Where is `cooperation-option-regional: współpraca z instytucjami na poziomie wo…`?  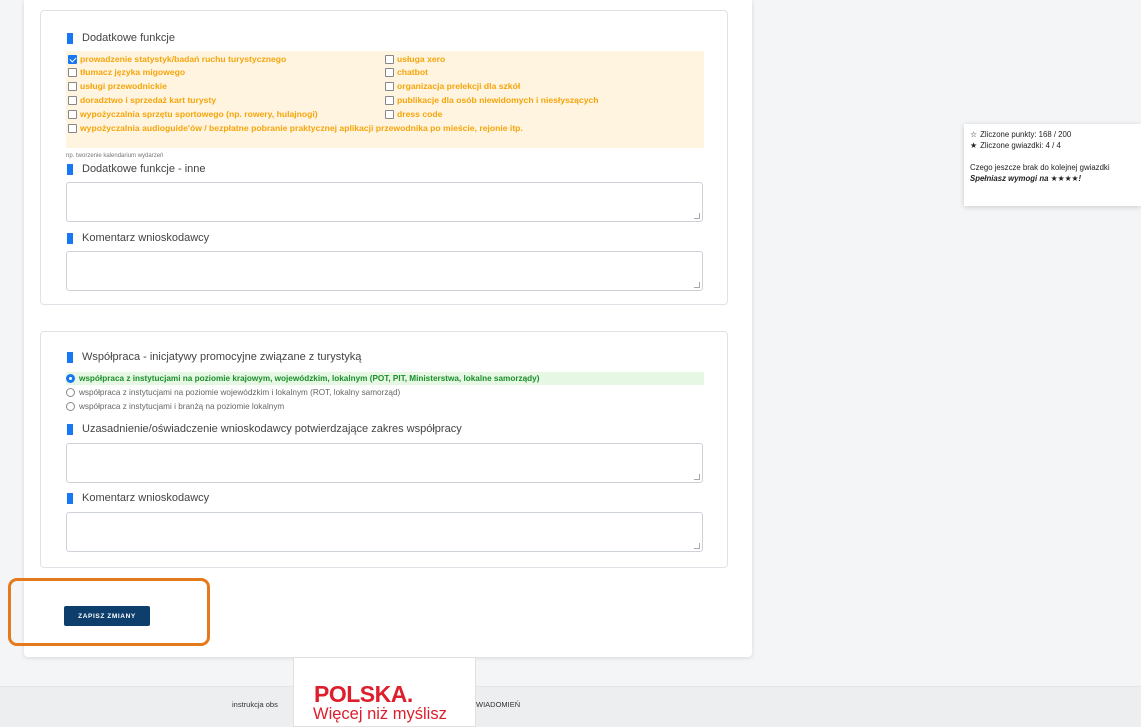 cooperation-option-regional: współpraca z instytucjami na poziomie wo… is located at coordinates (385, 392).